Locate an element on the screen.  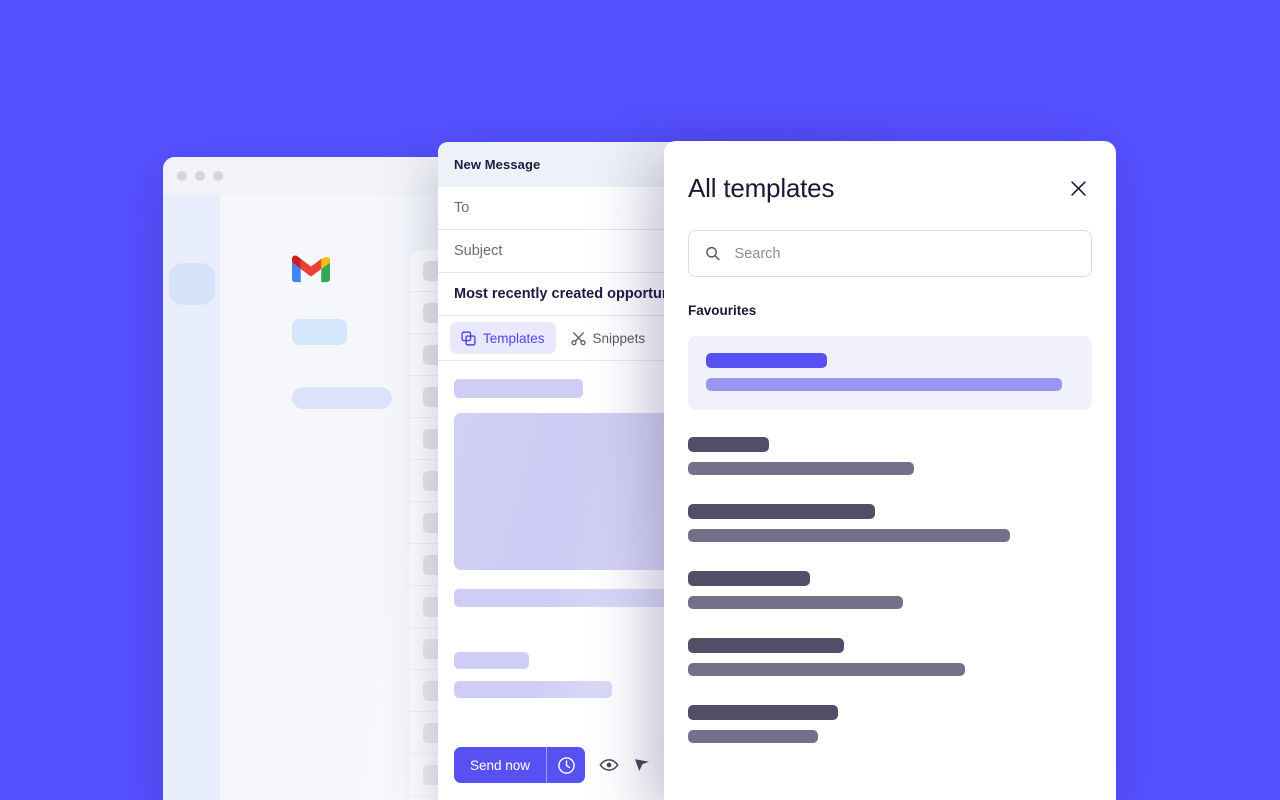
search-icon is located at coordinates (713, 253).